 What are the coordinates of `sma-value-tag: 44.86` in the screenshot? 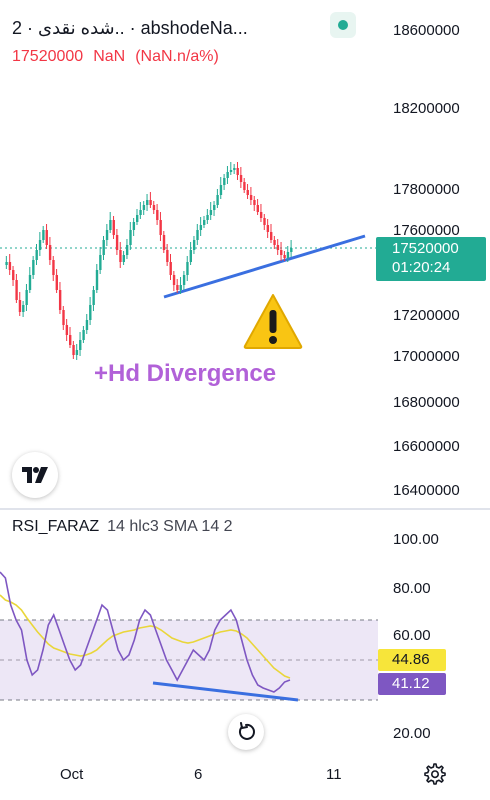 It's located at (412, 660).